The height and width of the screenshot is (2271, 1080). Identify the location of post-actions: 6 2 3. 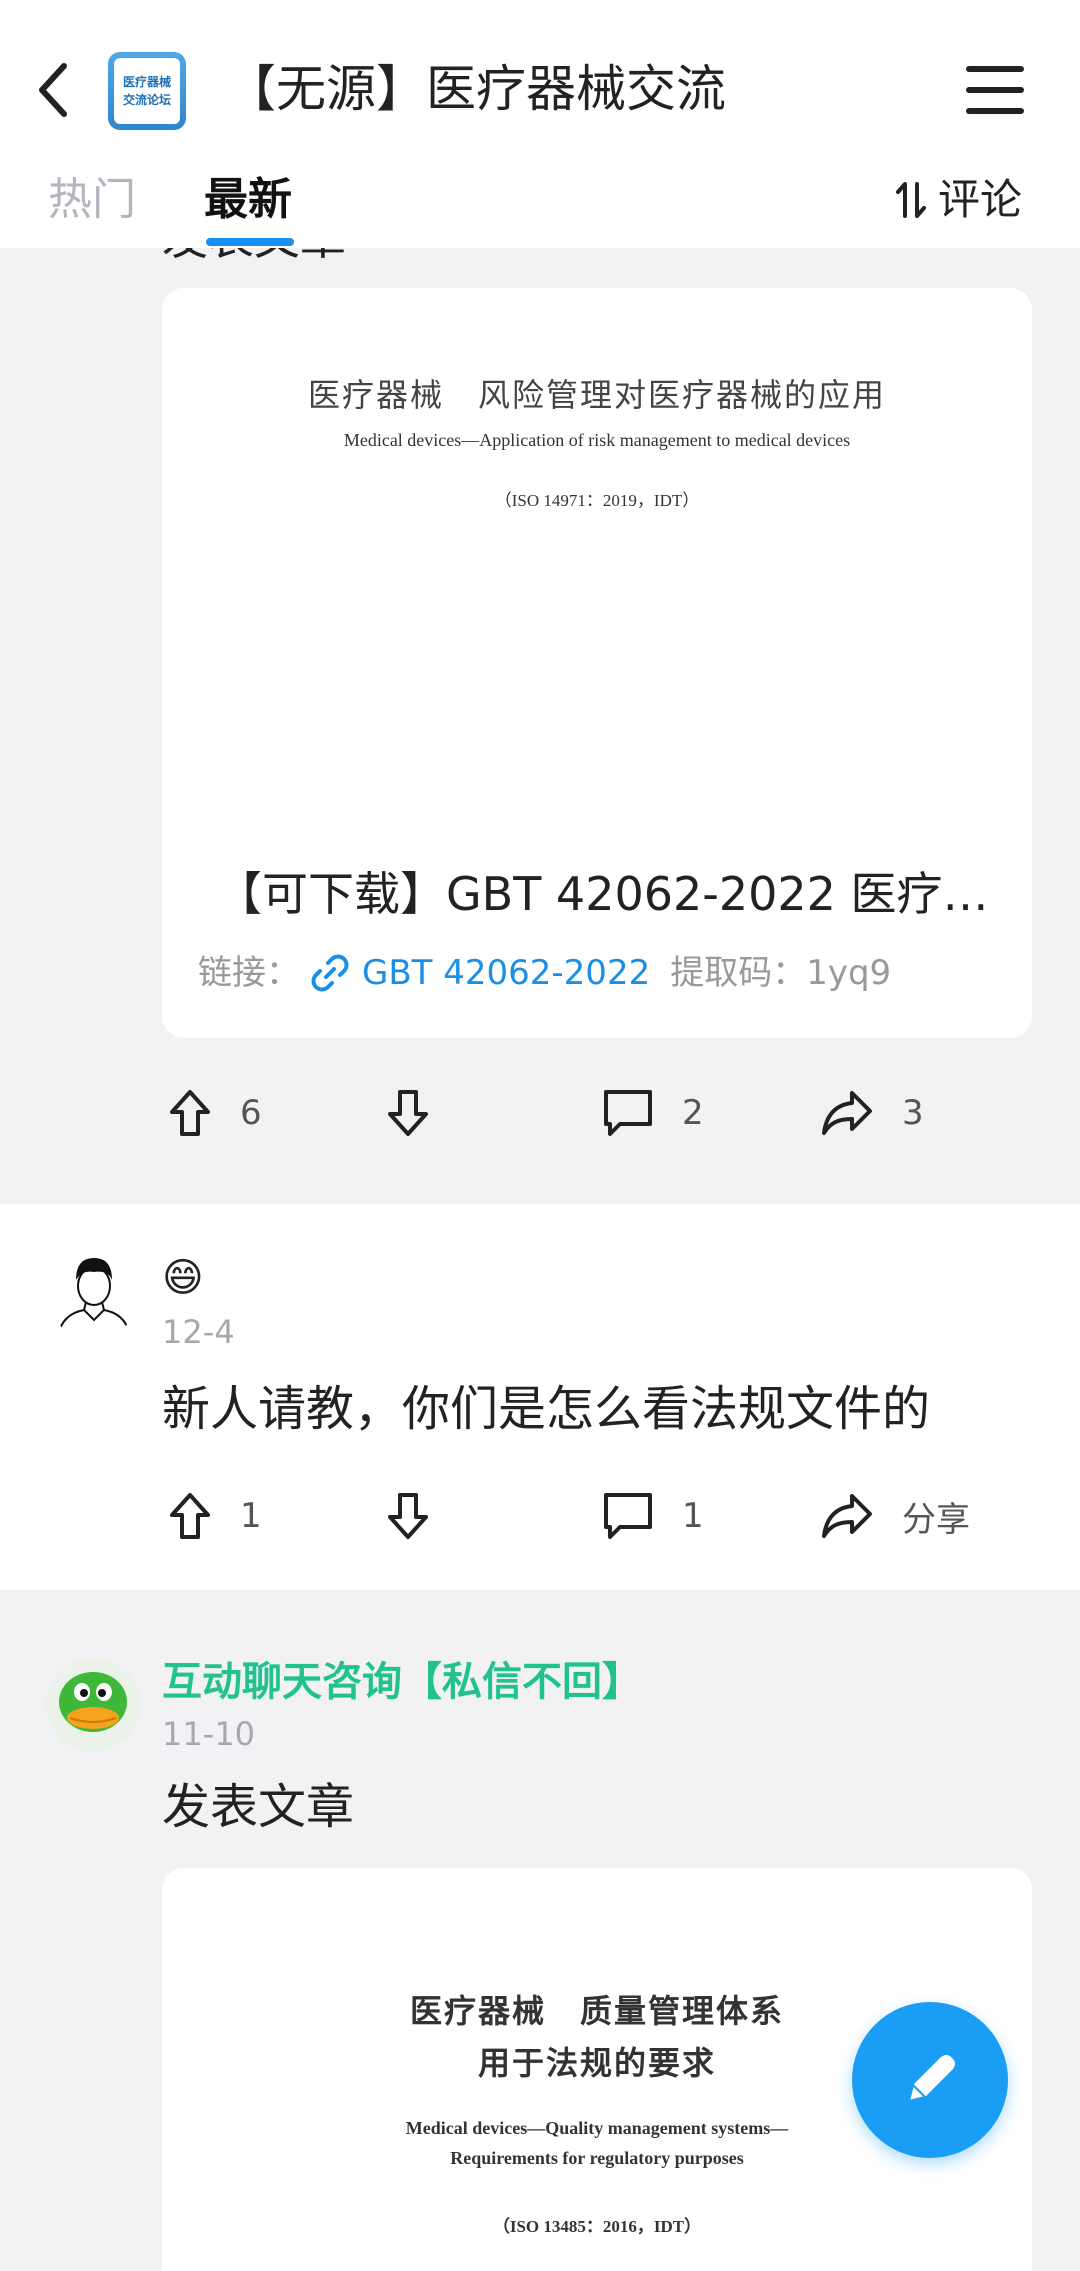
(603, 1113).